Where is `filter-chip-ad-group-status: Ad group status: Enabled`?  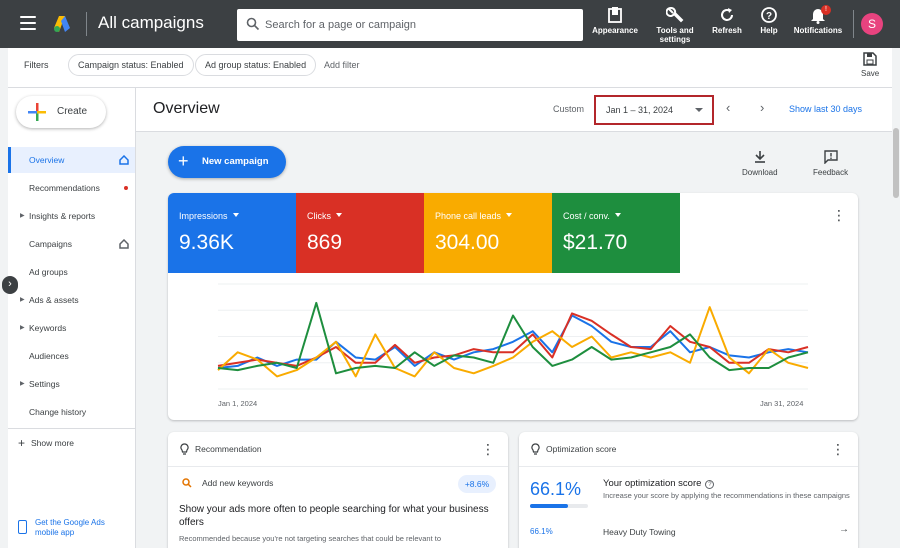
filter-chip-ad-group-status: Ad group status: Enabled is located at coordinates (256, 65).